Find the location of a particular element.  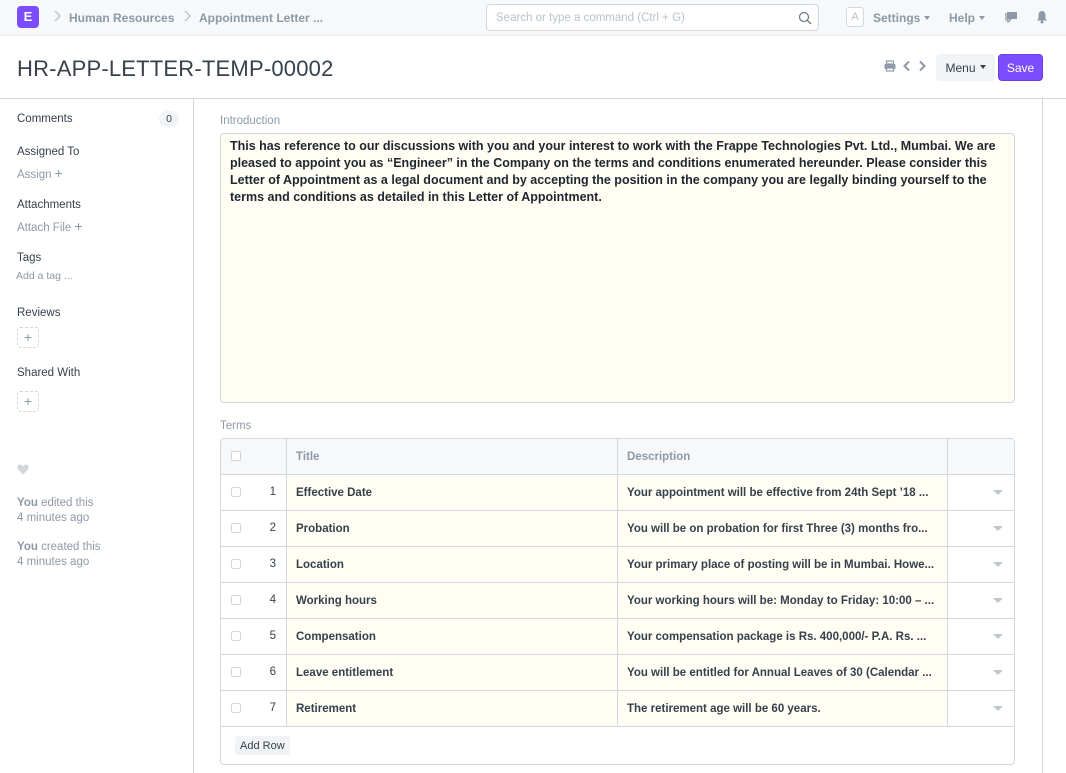

help-dropdown: Help is located at coordinates (967, 18).